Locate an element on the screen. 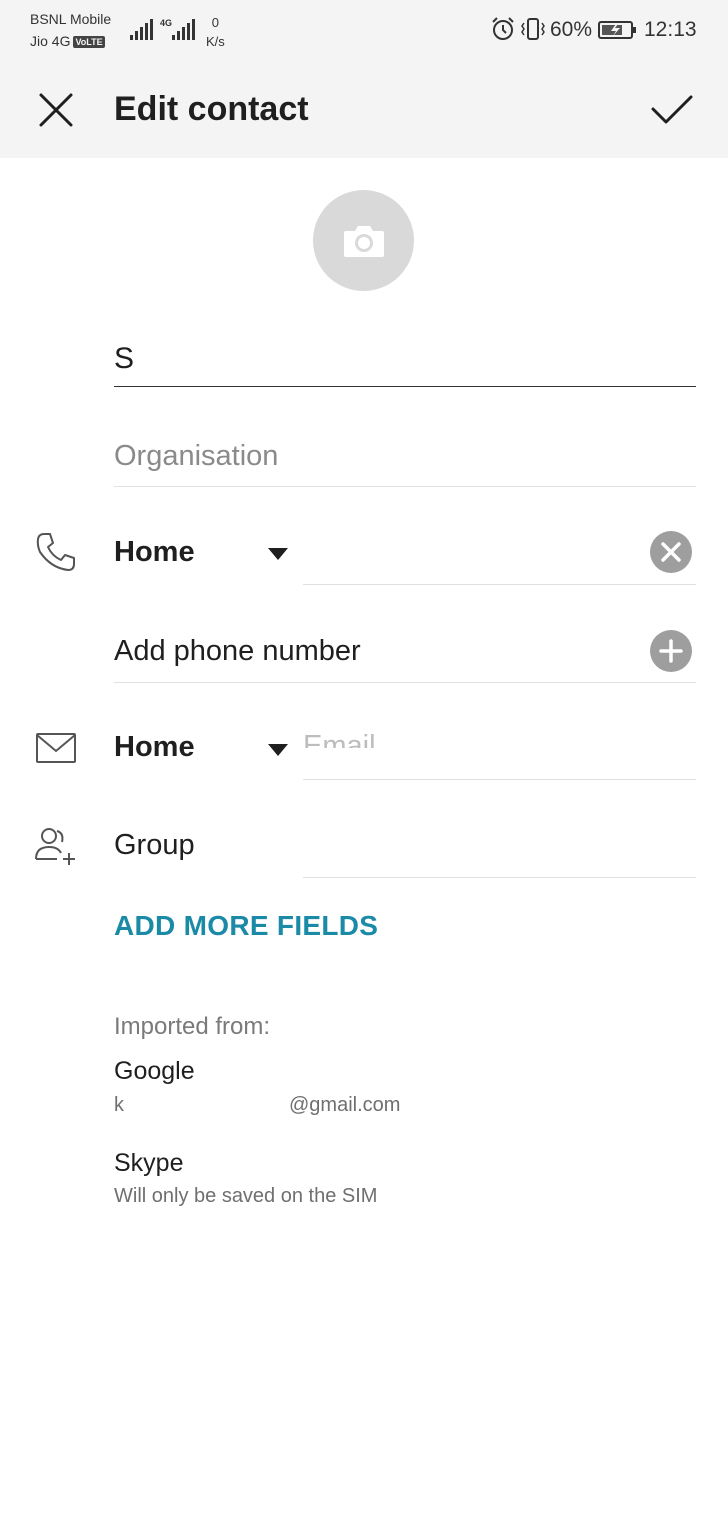  add-more-fields-button: ADD MORE FIELDS is located at coordinates (246, 926).